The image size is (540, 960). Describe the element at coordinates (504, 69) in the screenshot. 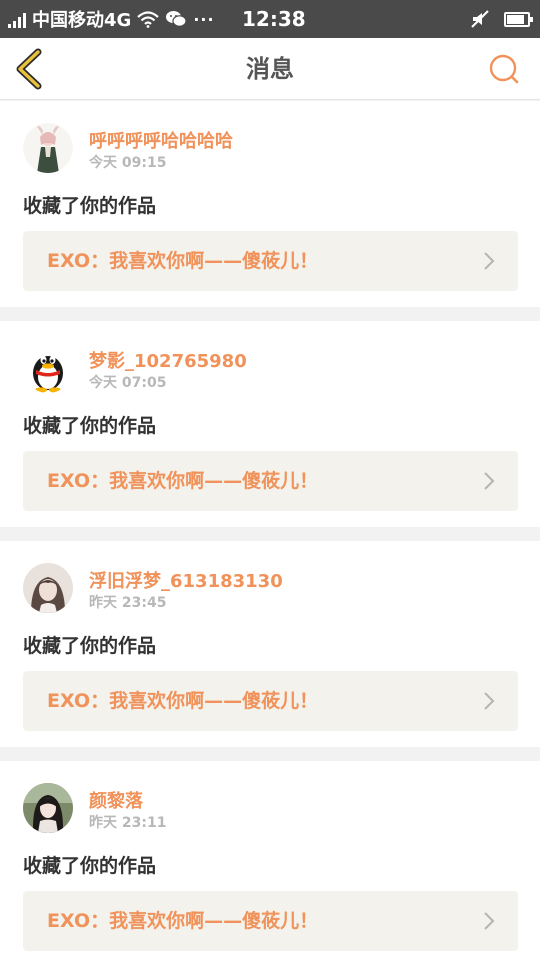

I see `search-icon` at that location.